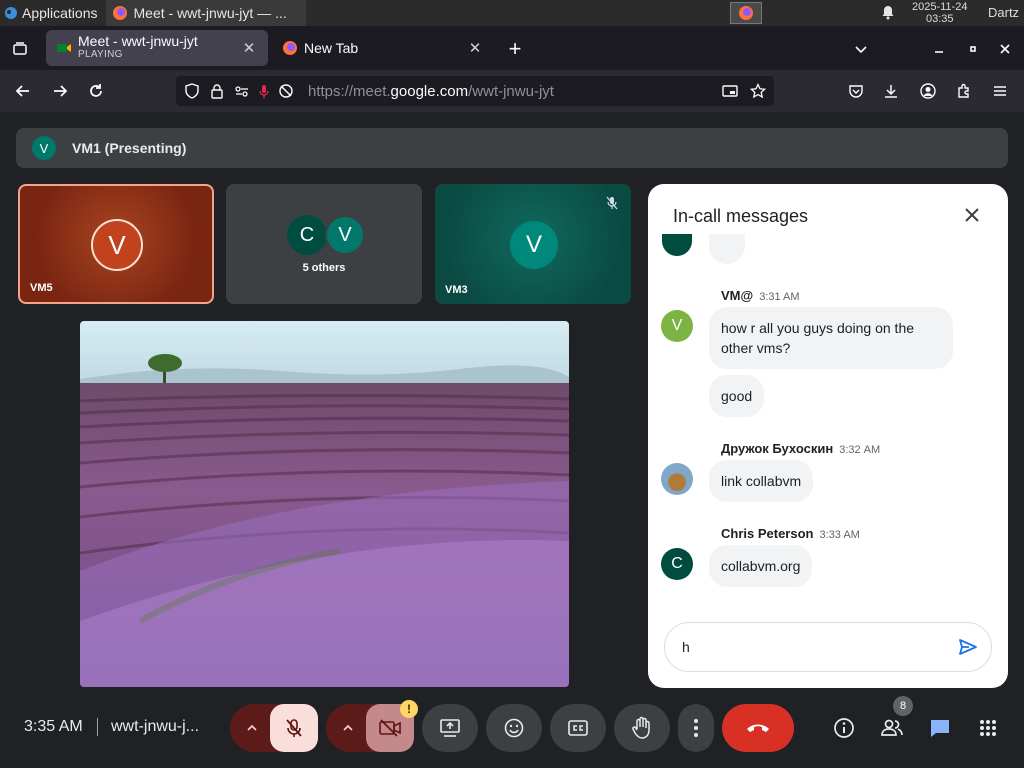 Image resolution: width=1024 pixels, height=768 pixels. What do you see at coordinates (11, 13) in the screenshot?
I see `xfce-logo-icon` at bounding box center [11, 13].